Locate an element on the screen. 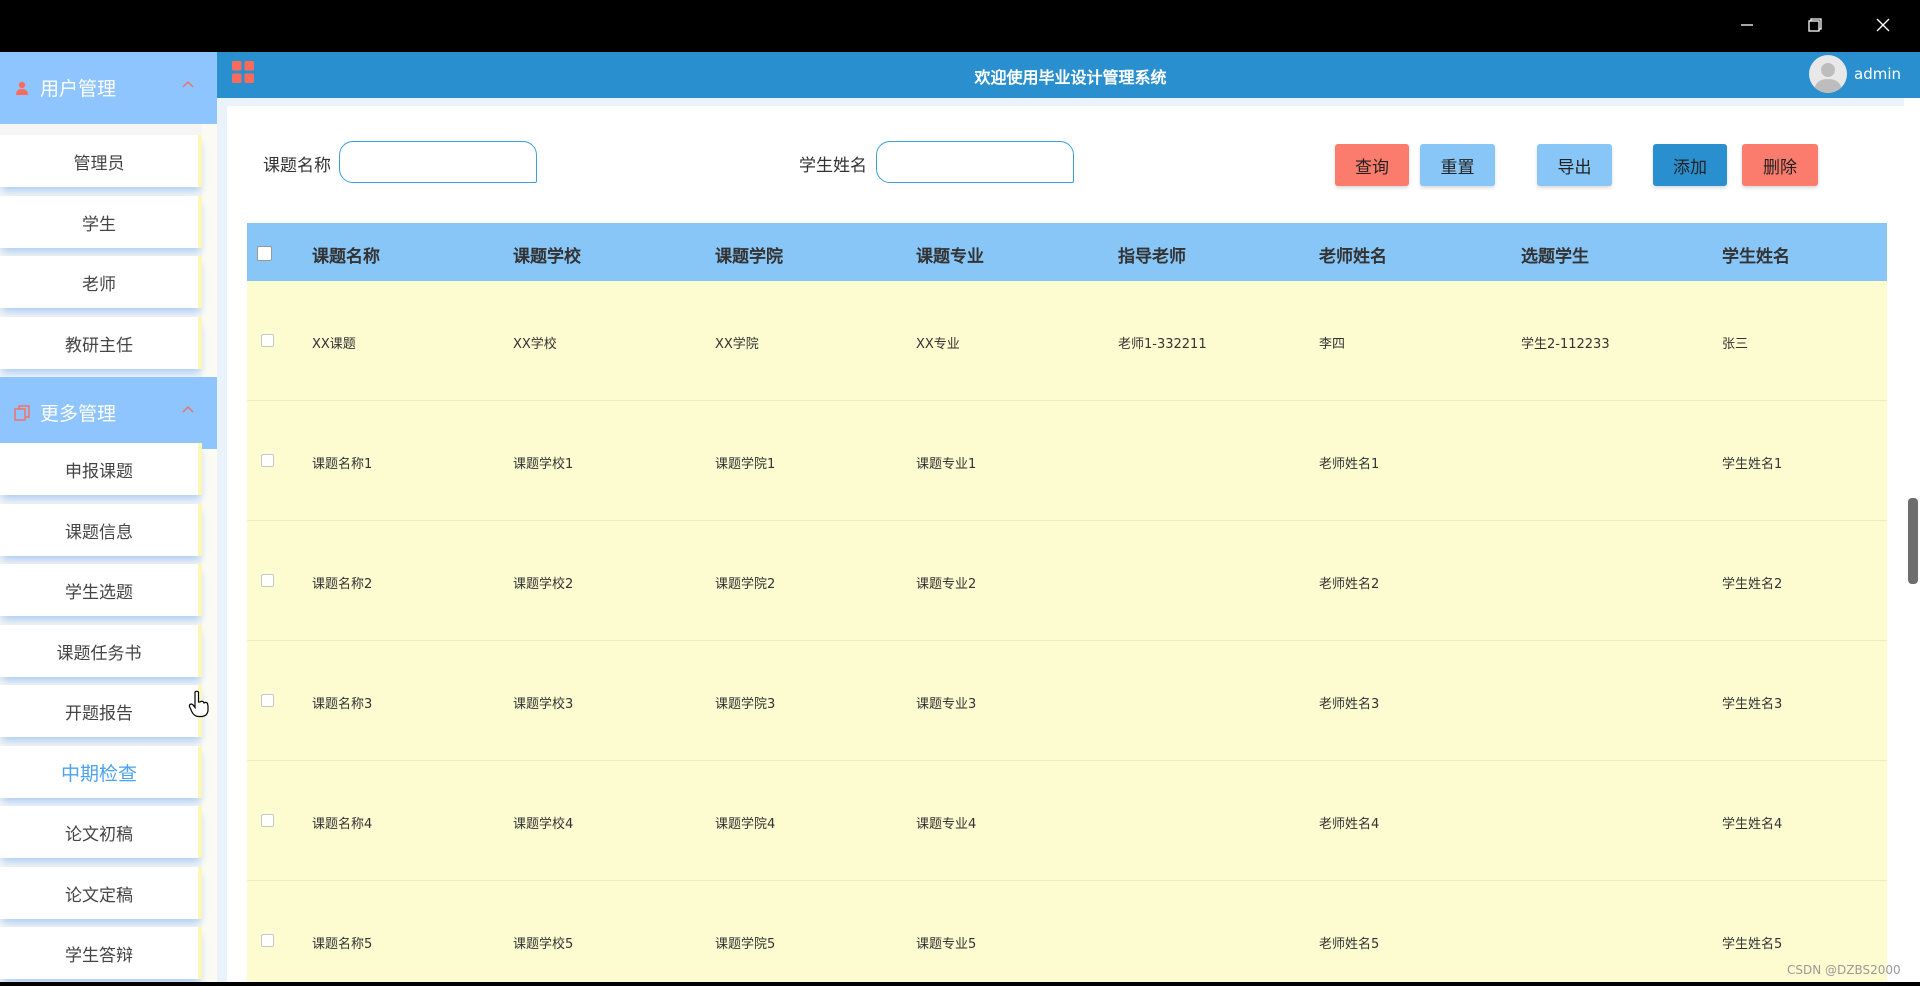 This screenshot has width=1920, height=986. close-window-button is located at coordinates (1883, 25).